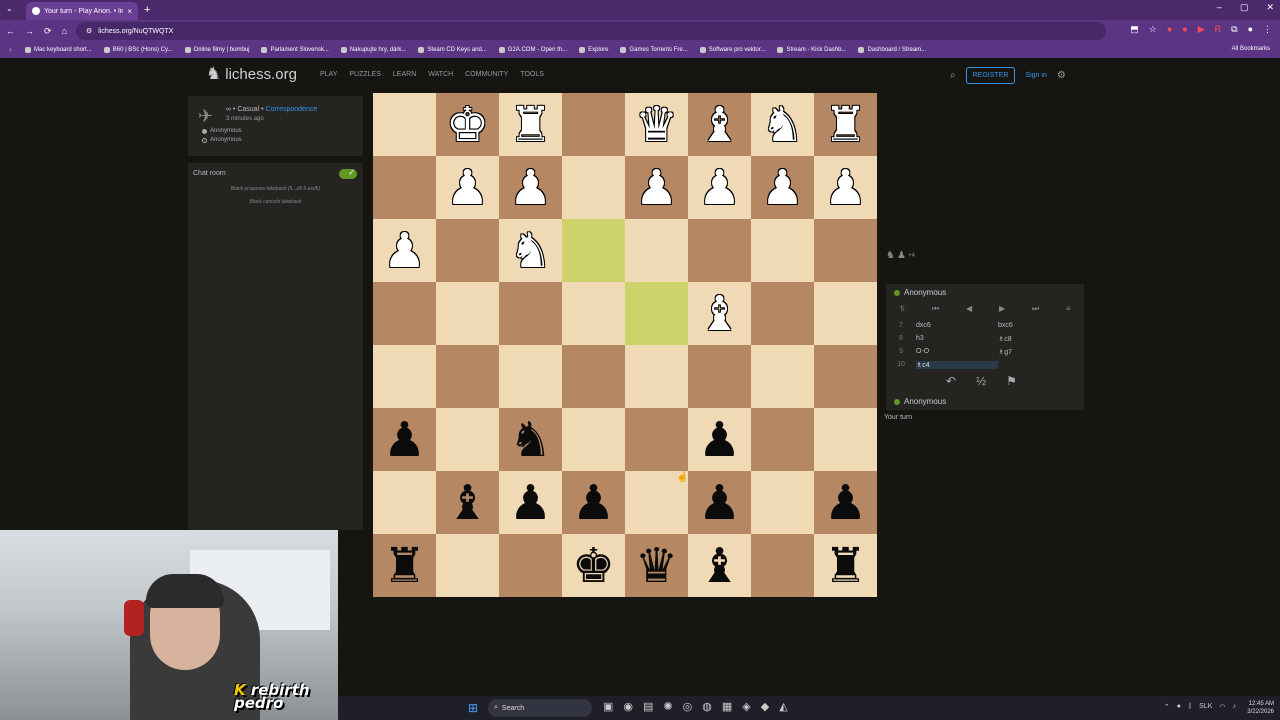 This screenshot has width=1280, height=720. Describe the element at coordinates (1038, 352) in the screenshot. I see `move-black: ♗g7` at that location.